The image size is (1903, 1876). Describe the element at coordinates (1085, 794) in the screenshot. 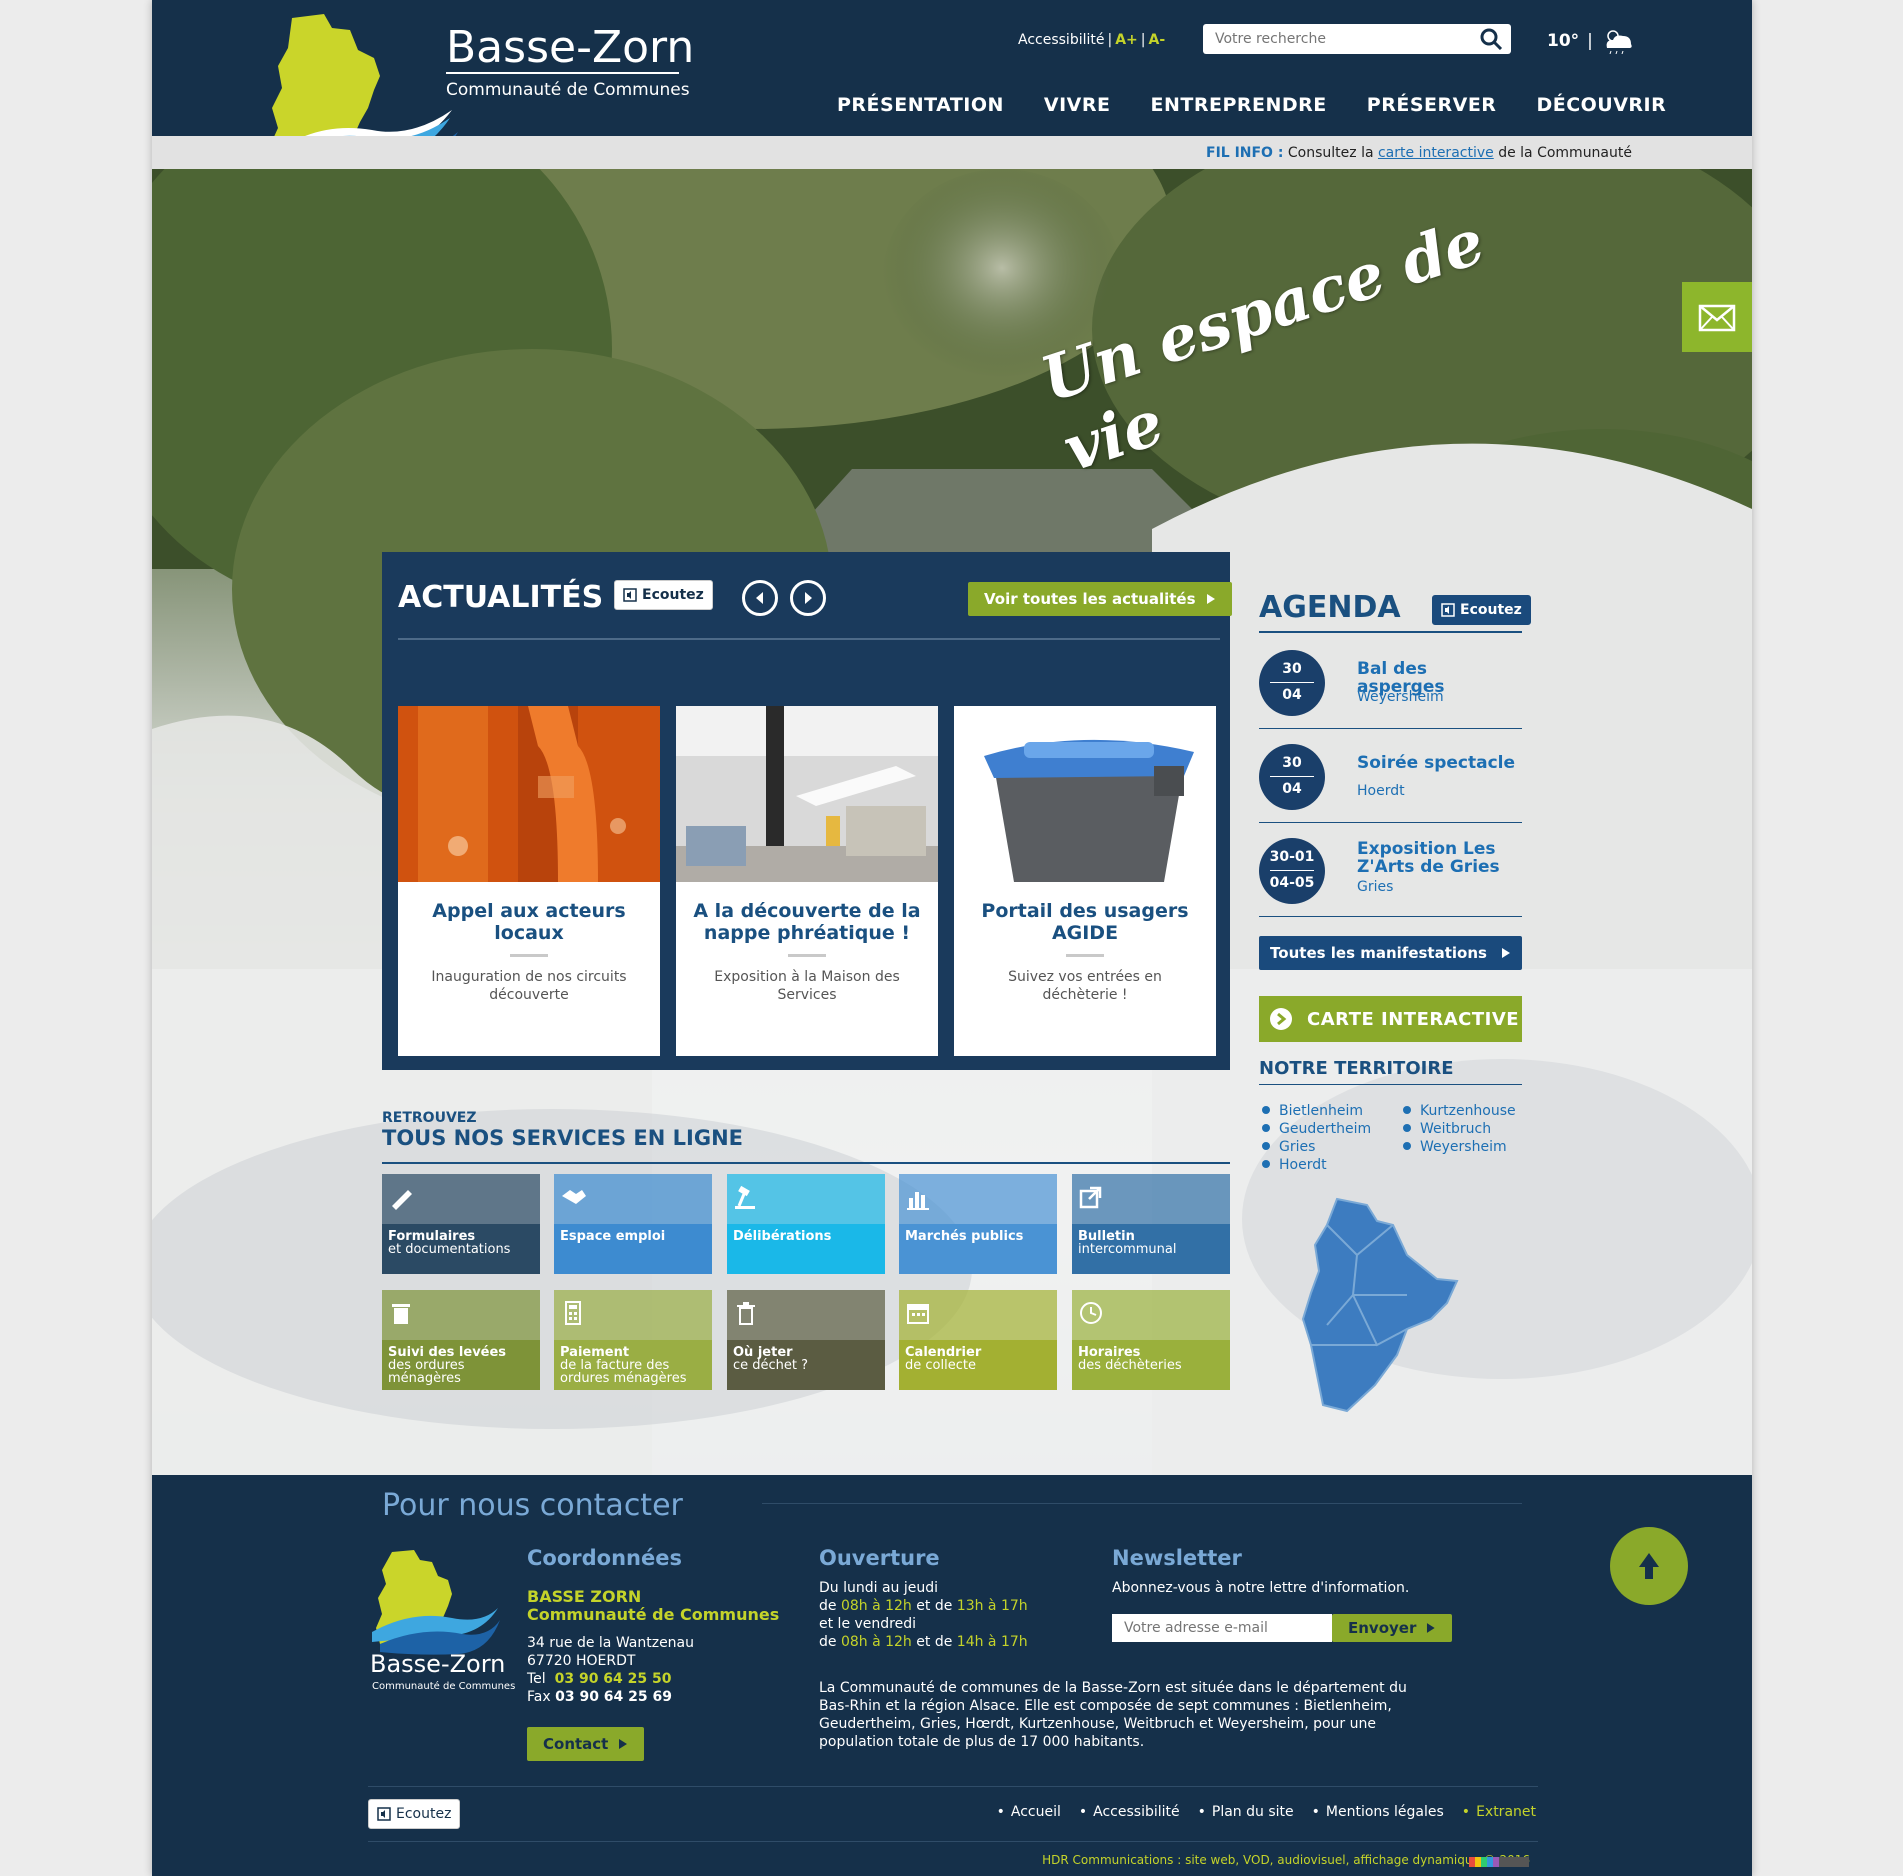

I see `wheelie-bin-image` at that location.